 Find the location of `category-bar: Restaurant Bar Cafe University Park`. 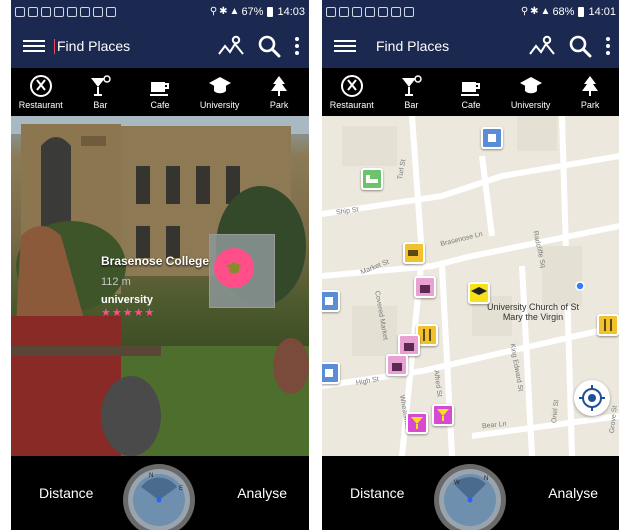

category-bar: Restaurant Bar Cafe University Park is located at coordinates (470, 92).